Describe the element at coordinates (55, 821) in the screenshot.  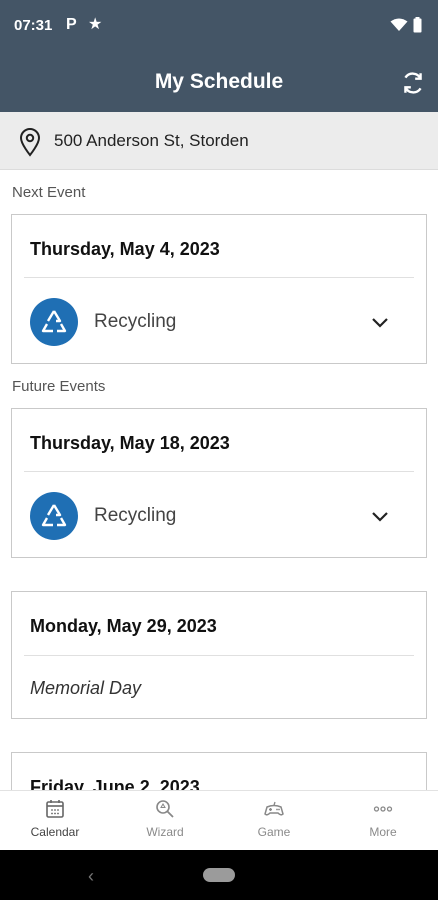
I see `nav-calendar: Calendar` at that location.